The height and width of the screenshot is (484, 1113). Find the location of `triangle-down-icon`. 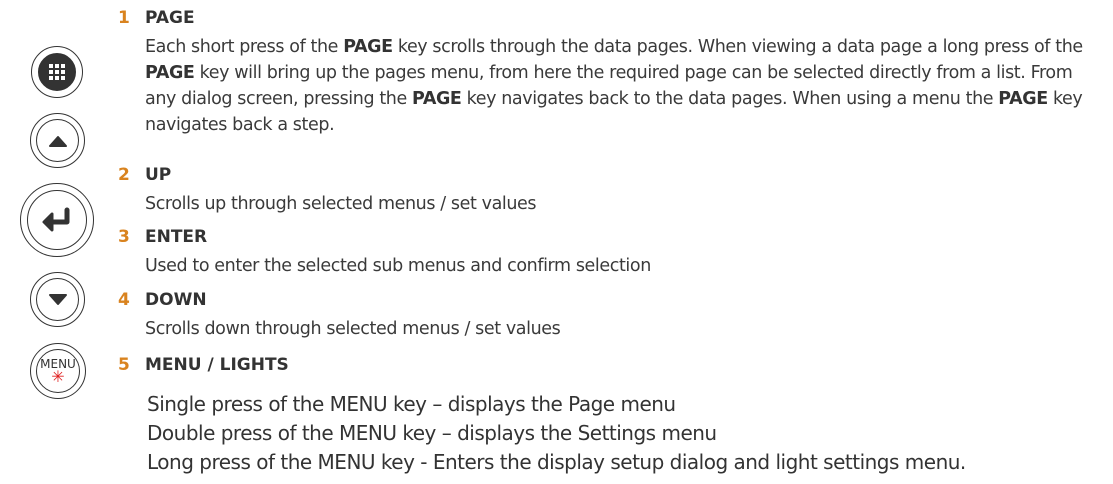

triangle-down-icon is located at coordinates (57, 299).